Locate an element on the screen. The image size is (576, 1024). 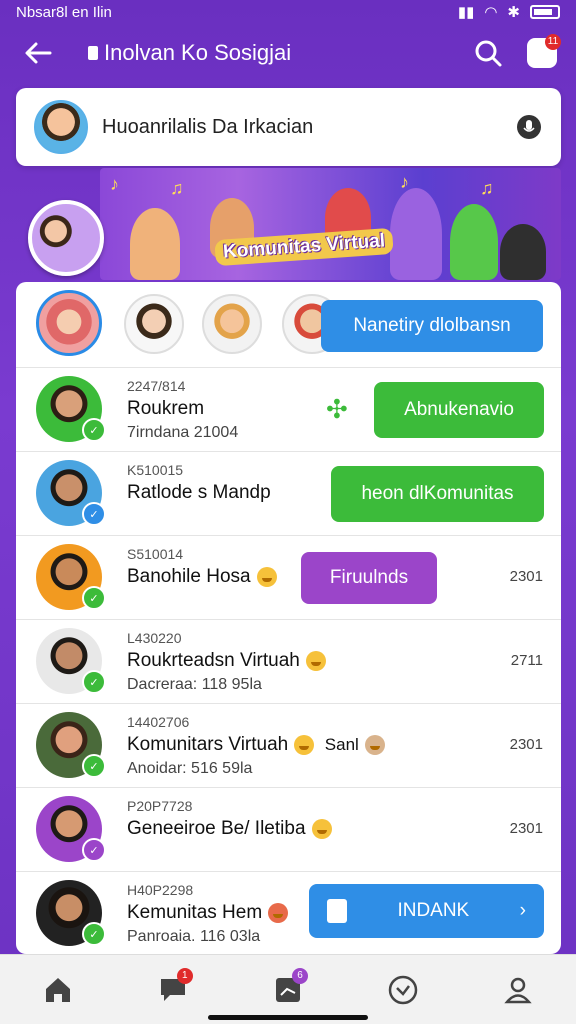
home-icon is located at coordinates (57, 989).